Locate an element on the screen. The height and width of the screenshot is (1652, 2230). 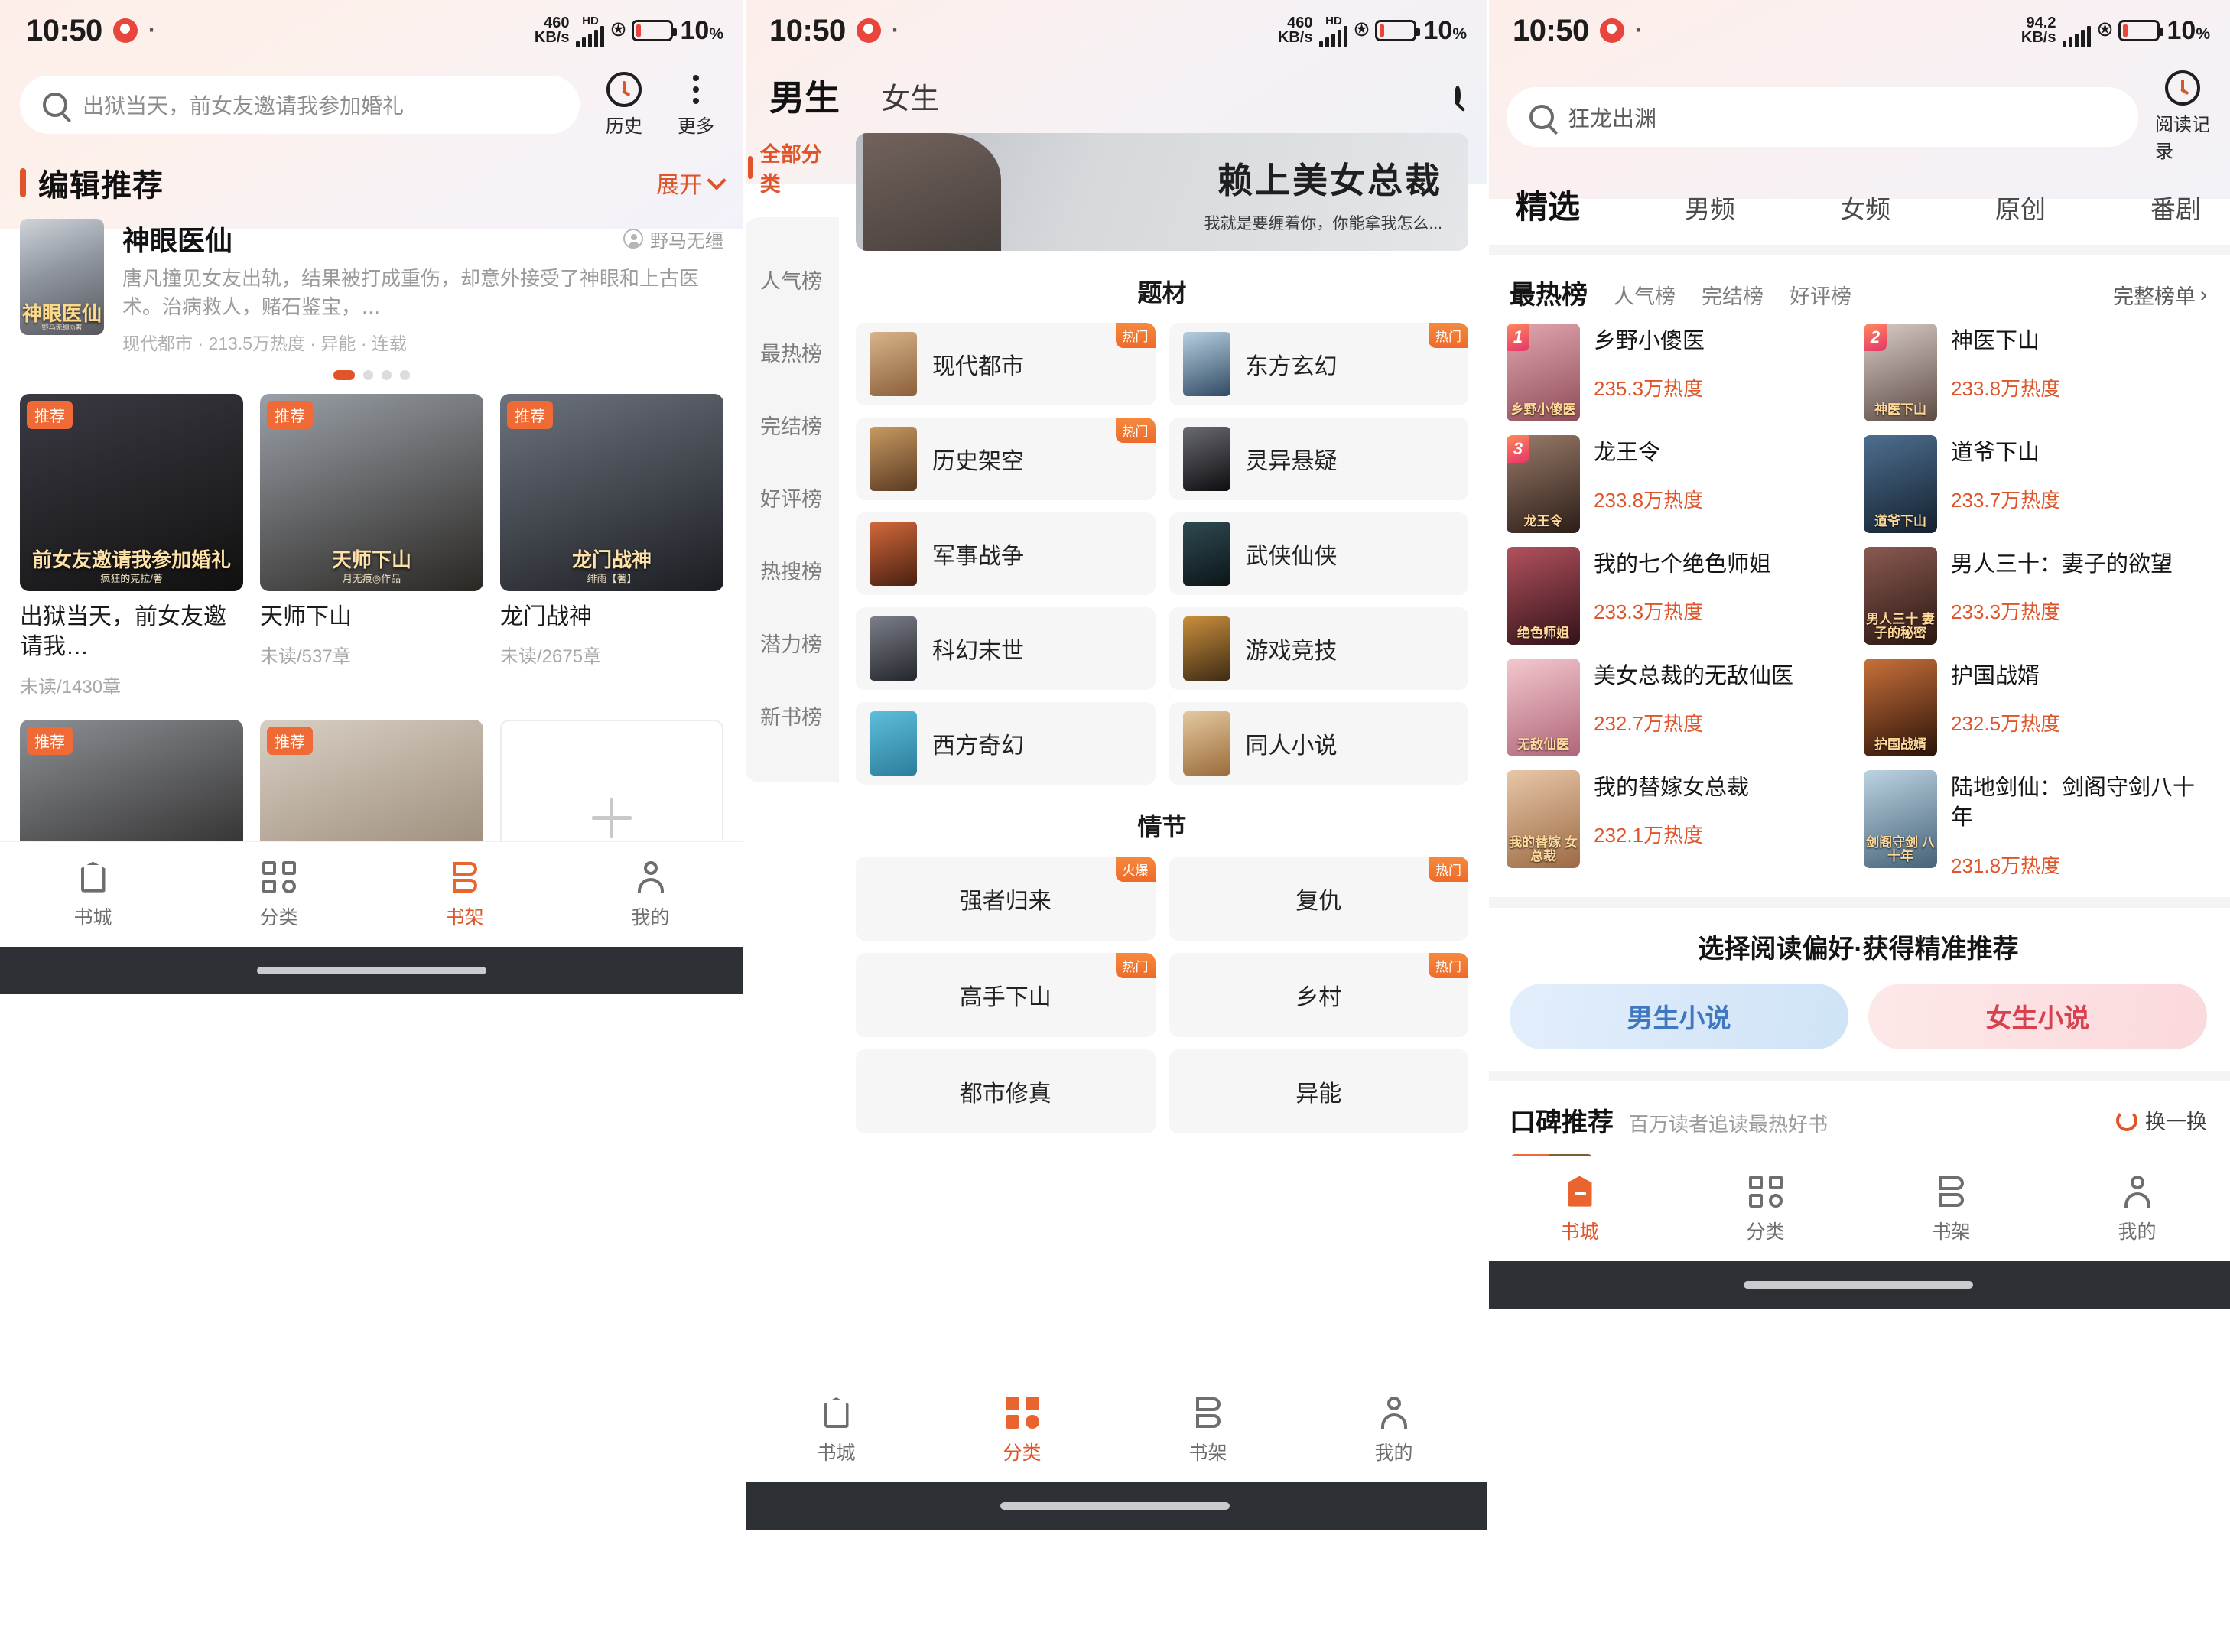
rank-tab-最热榜: 最热榜 is located at coordinates (1549, 293).